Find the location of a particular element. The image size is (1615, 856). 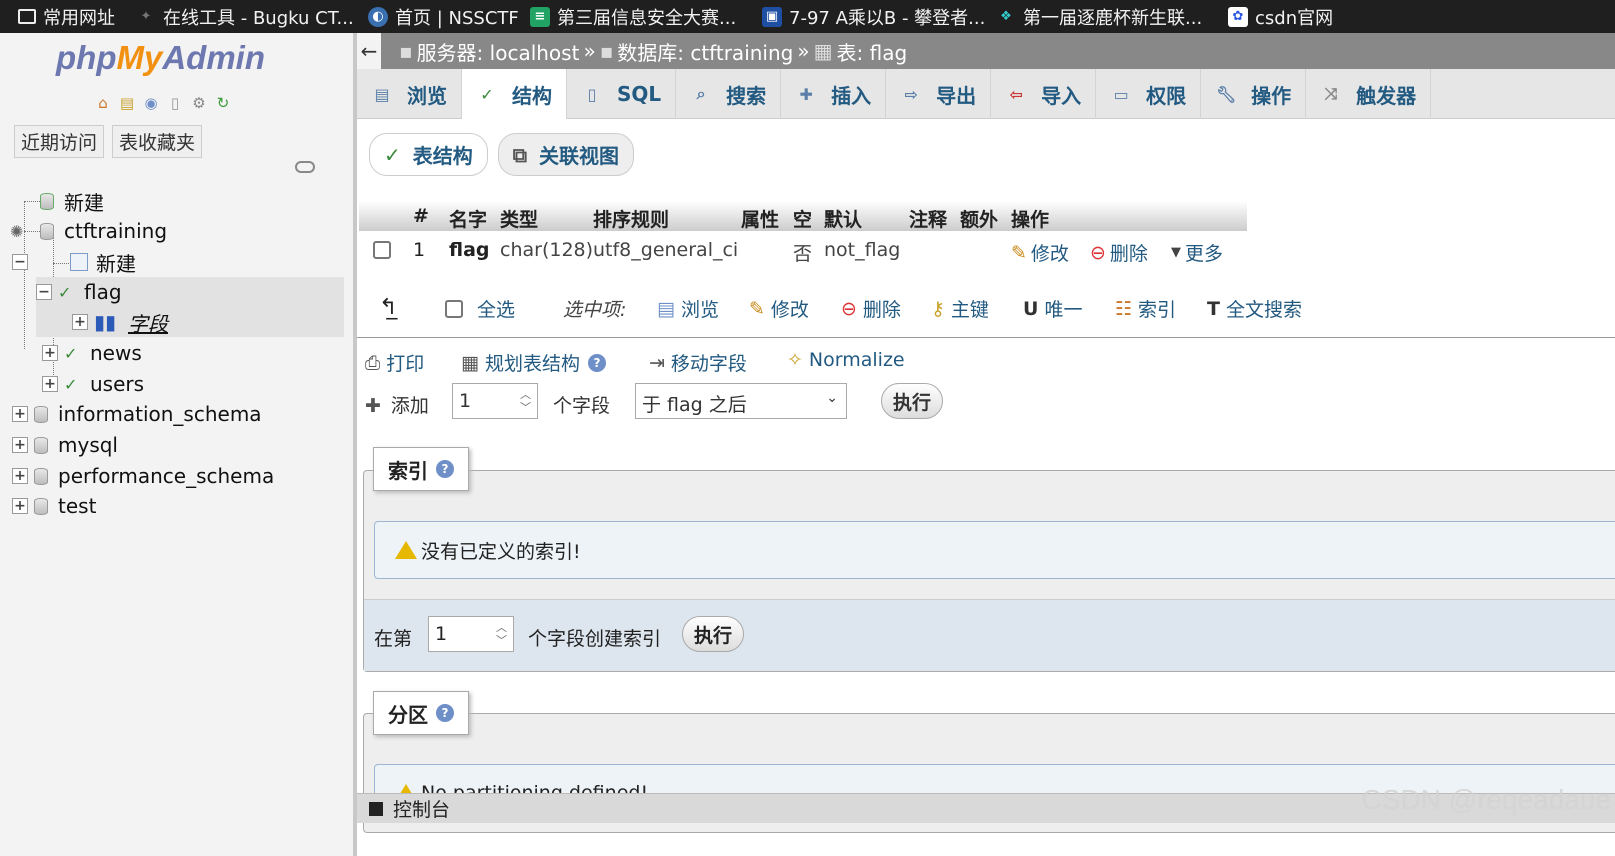

tree-new-table: 新建 is located at coordinates (103, 262).